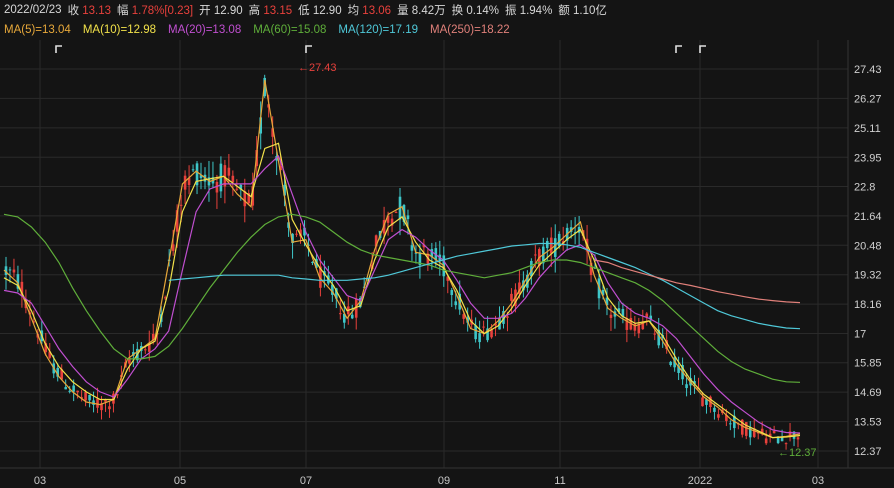 This screenshot has width=894, height=488. I want to click on high-annotation: ←27.43, so click(317, 68).